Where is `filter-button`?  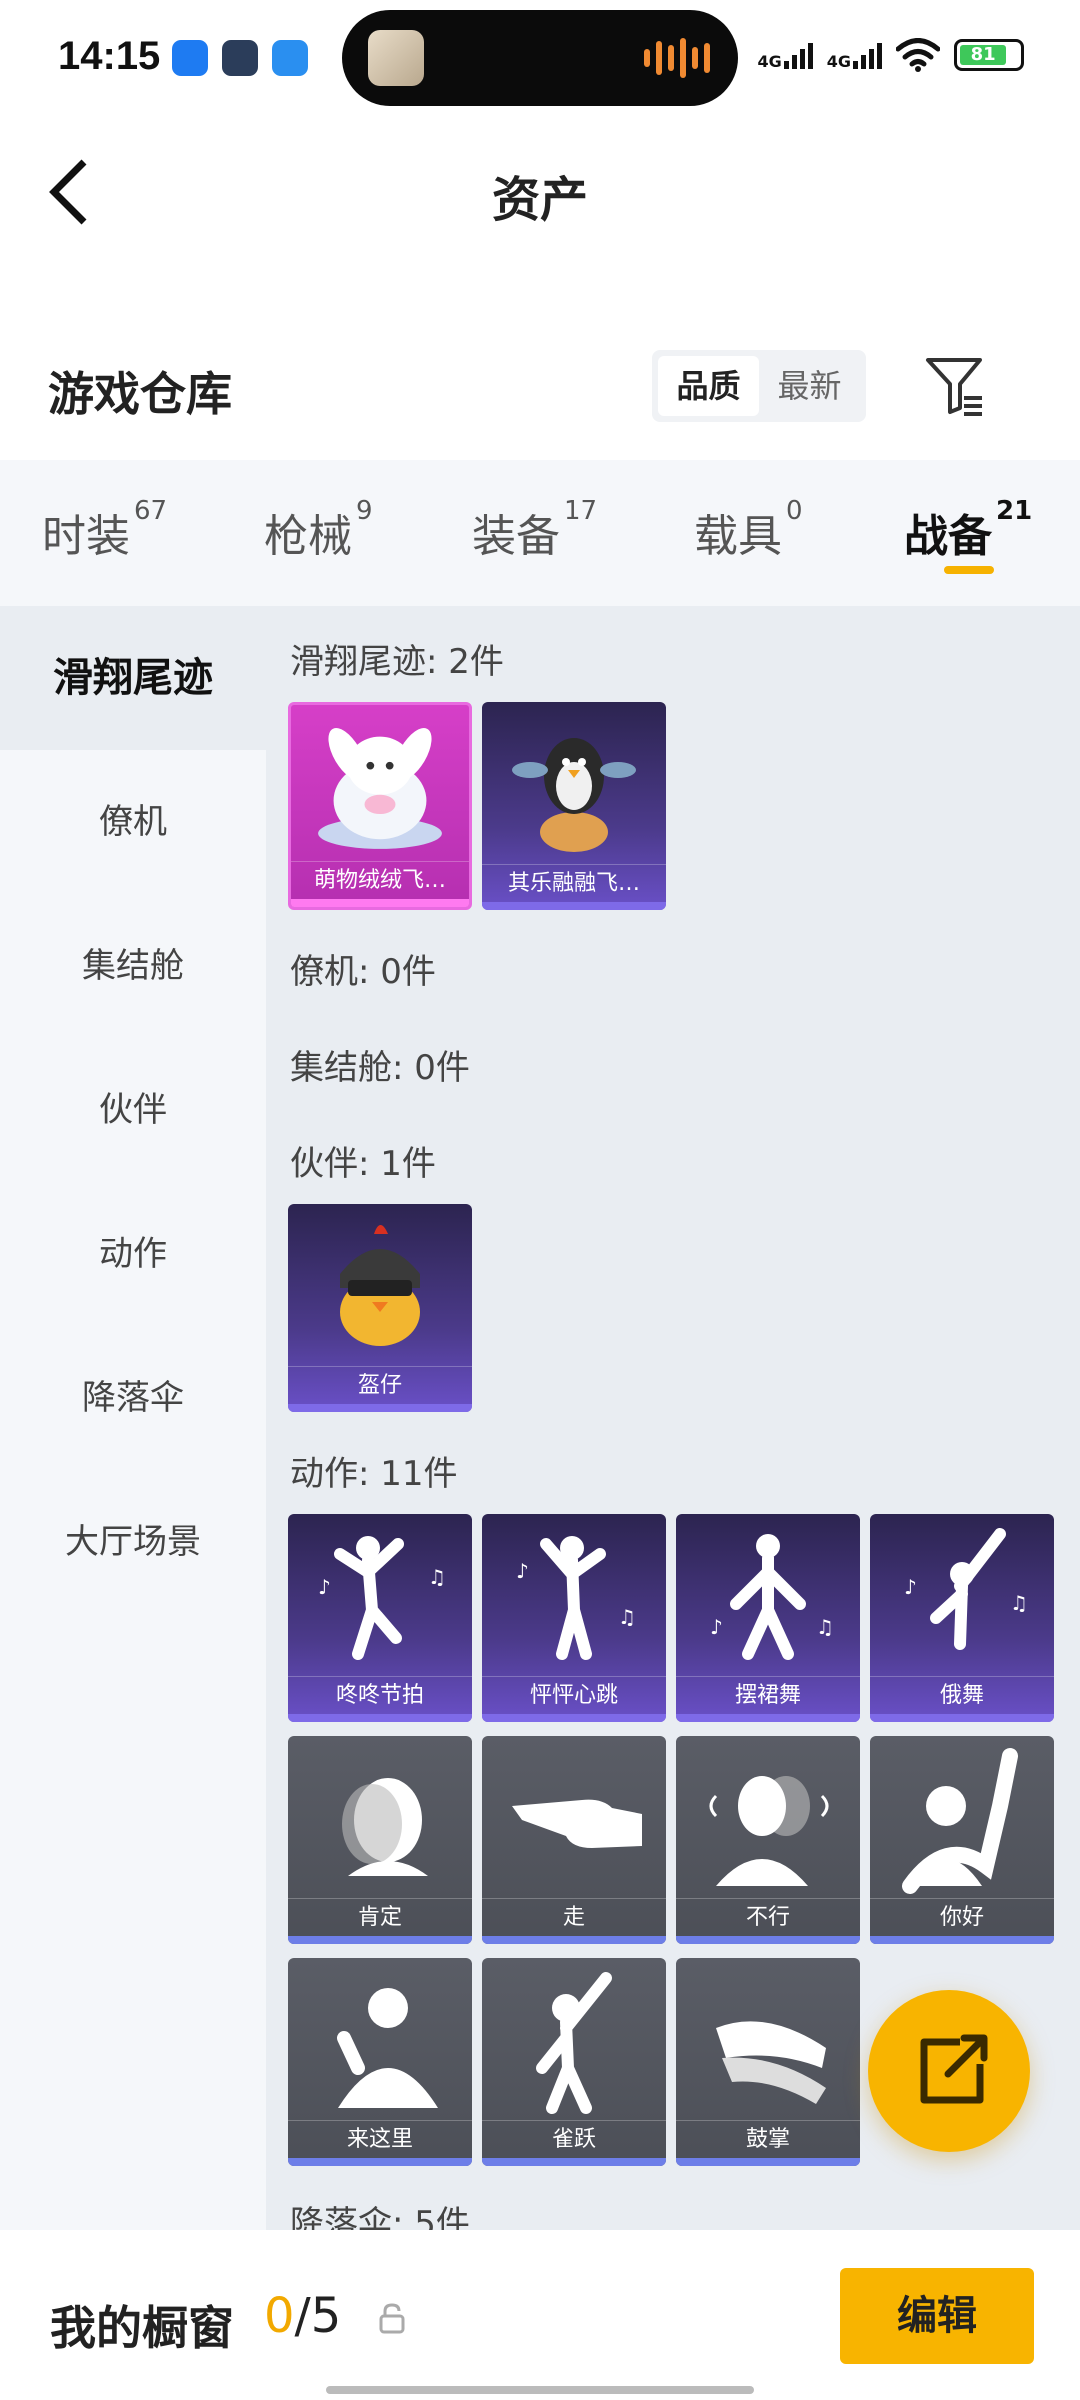
filter-button is located at coordinates (954, 386).